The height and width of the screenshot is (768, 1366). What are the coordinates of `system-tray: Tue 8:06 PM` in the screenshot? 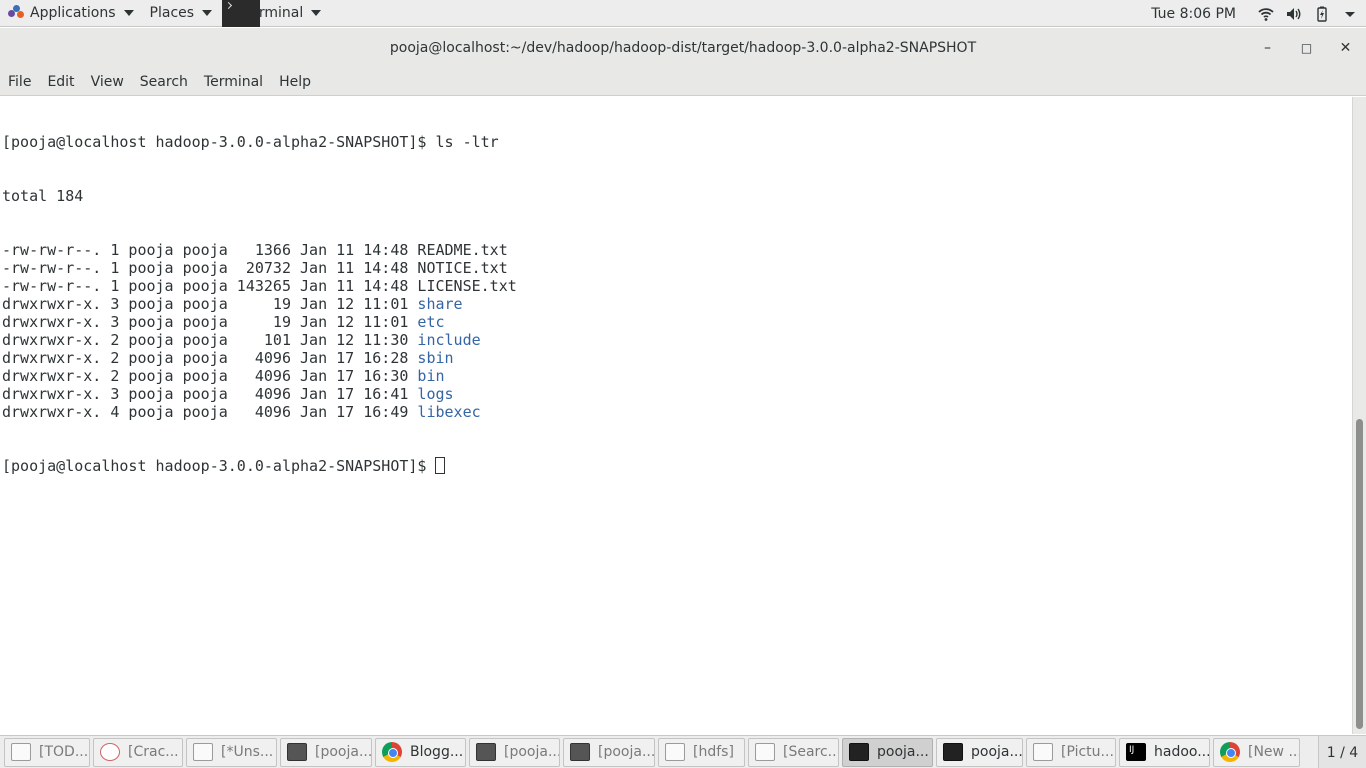 It's located at (1254, 13).